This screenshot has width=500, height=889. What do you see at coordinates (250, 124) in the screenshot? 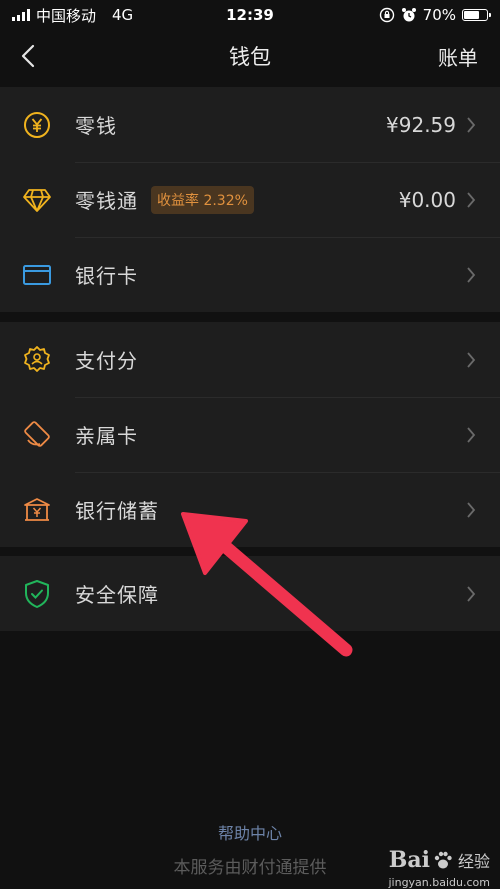
I see `row-change: 零钱 ¥92.59` at bounding box center [250, 124].